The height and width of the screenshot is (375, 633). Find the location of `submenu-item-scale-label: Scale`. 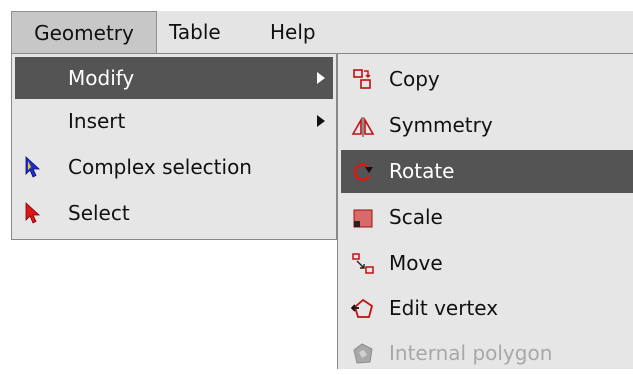

submenu-item-scale-label: Scale is located at coordinates (416, 217).